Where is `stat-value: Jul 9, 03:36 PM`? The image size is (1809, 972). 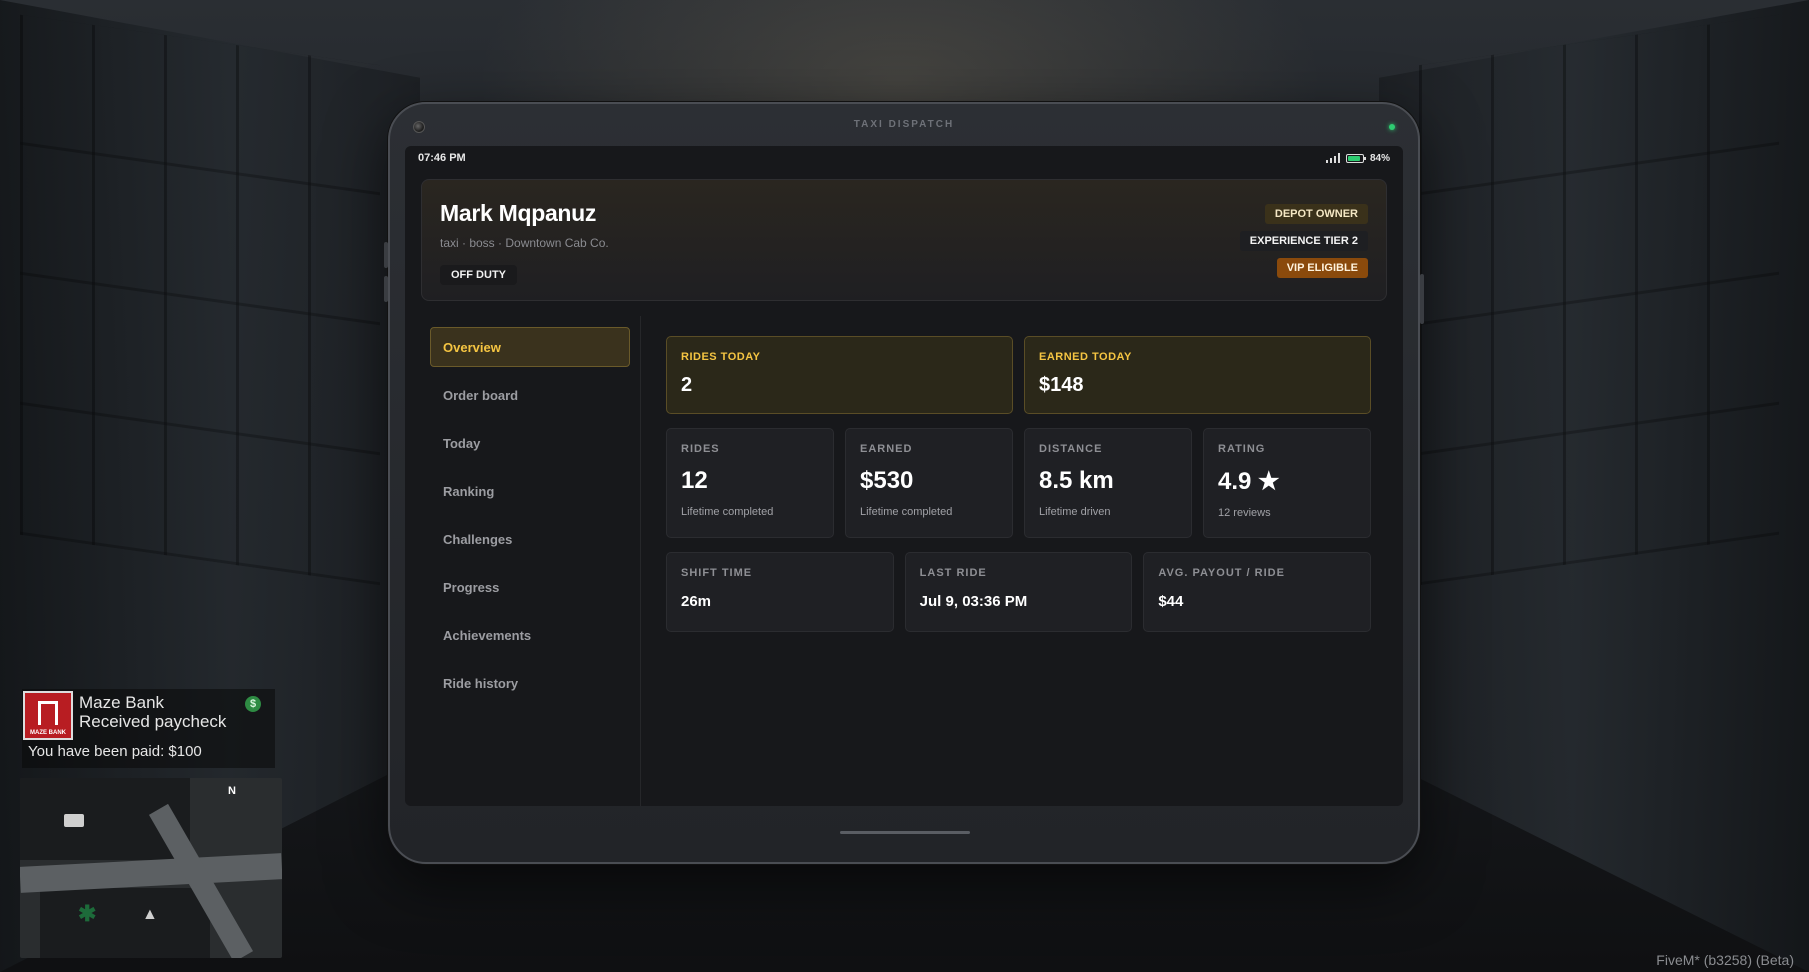 stat-value: Jul 9, 03:36 PM is located at coordinates (973, 601).